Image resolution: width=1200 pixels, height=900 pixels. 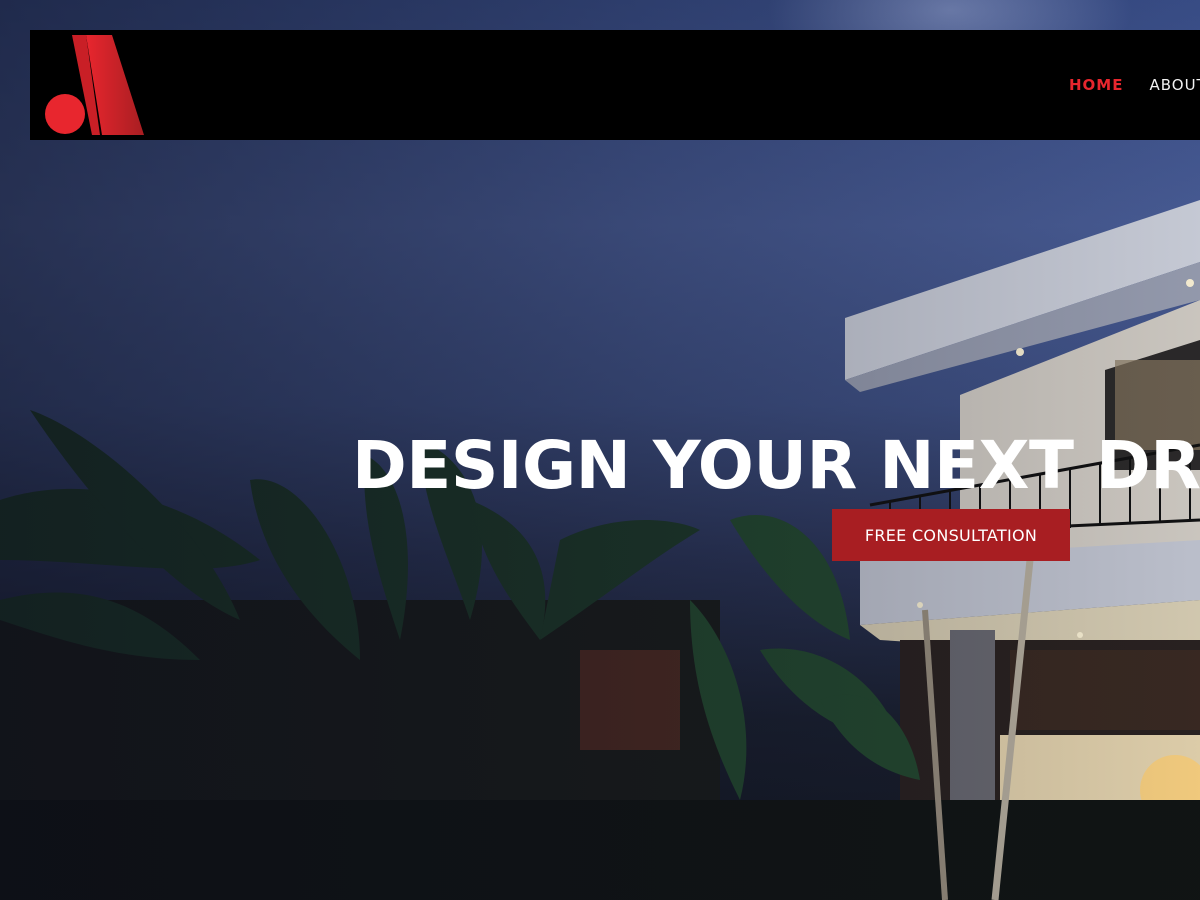 What do you see at coordinates (1134, 86) in the screenshot?
I see `main-nav: HOME ABOUT` at bounding box center [1134, 86].